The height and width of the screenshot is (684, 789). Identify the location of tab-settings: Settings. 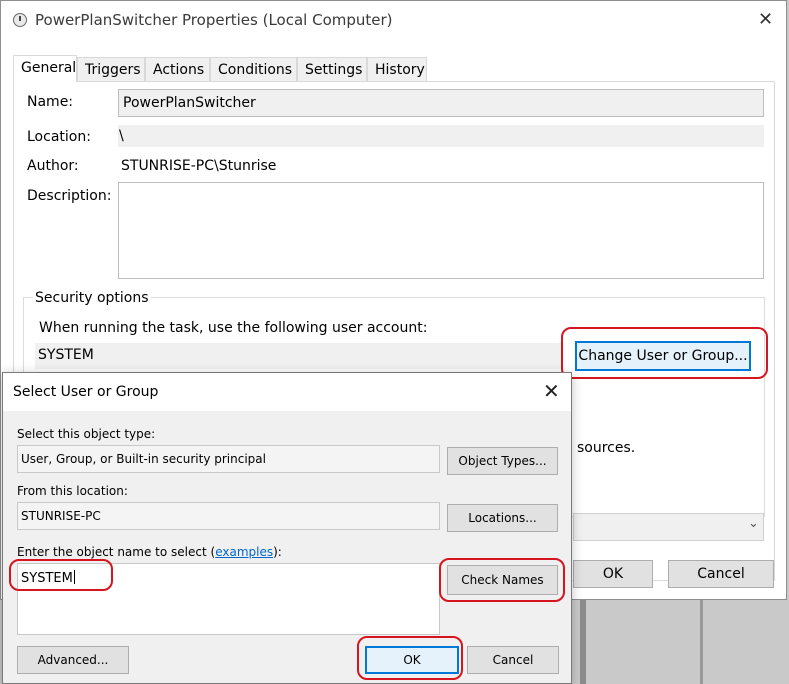
(332, 69).